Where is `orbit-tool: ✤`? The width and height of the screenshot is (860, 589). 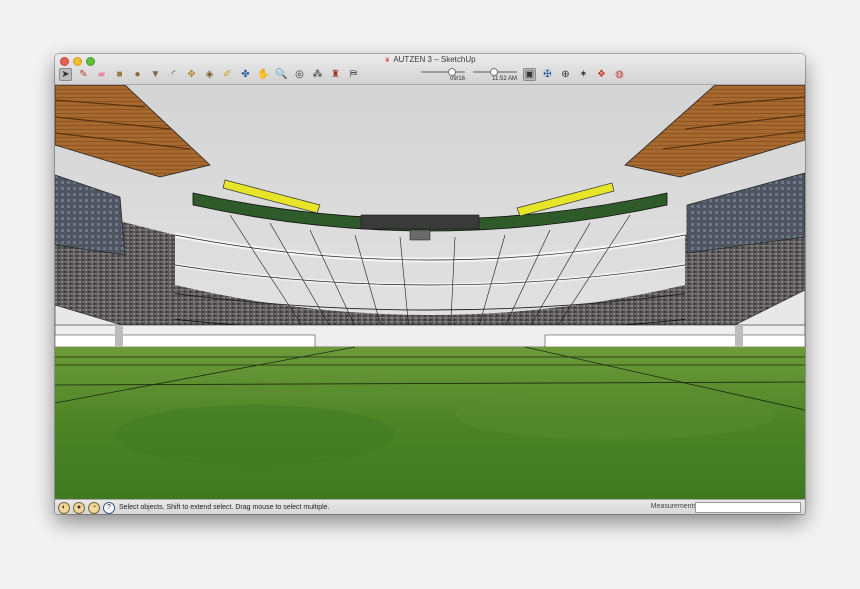
orbit-tool: ✤ is located at coordinates (245, 74).